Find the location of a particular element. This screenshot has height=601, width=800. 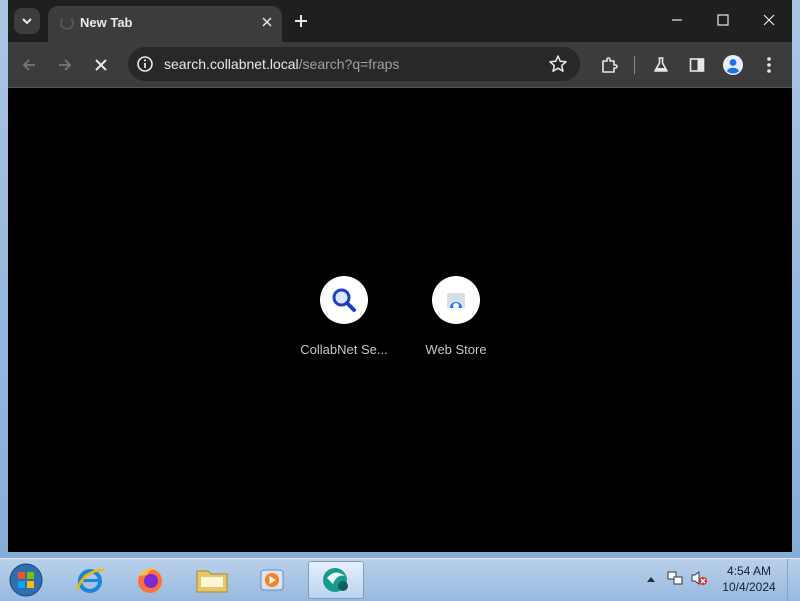

menu-button is located at coordinates (769, 65).